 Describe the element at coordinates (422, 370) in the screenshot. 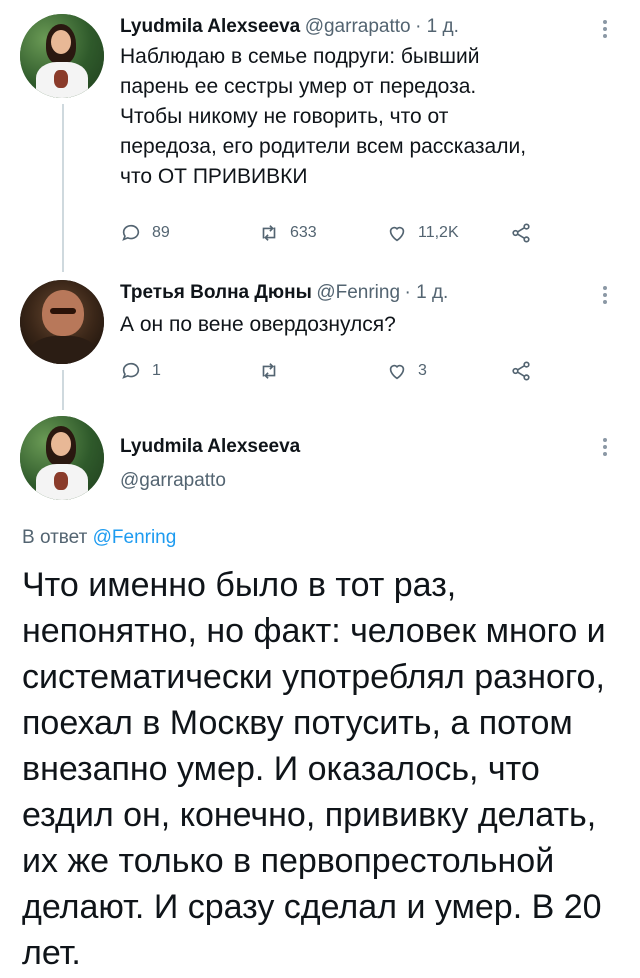

I see `like-count: 3` at that location.